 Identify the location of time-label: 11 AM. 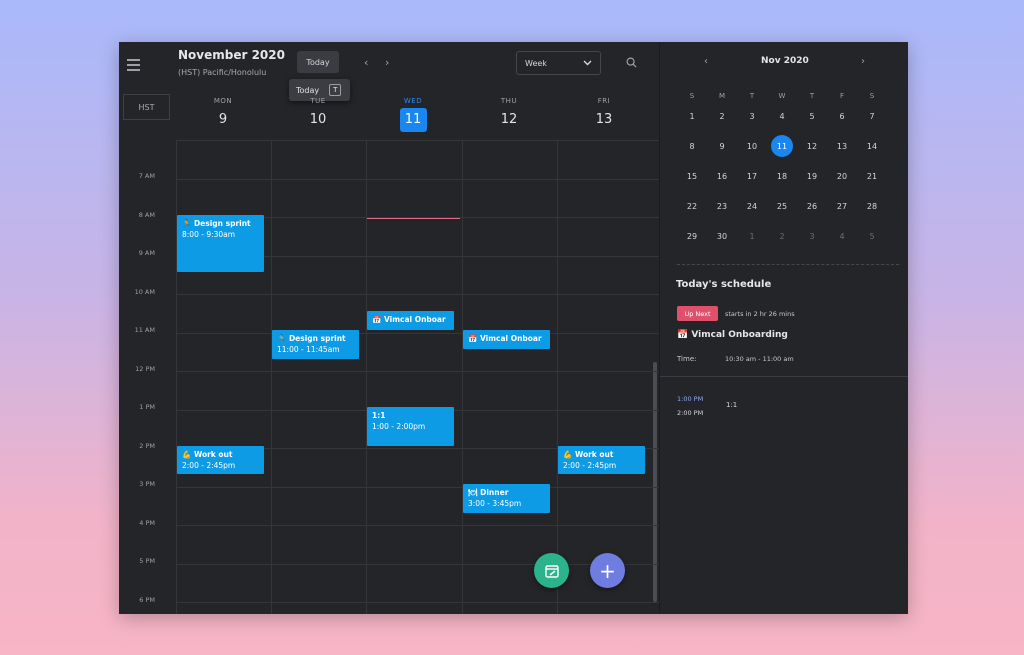
(144, 330).